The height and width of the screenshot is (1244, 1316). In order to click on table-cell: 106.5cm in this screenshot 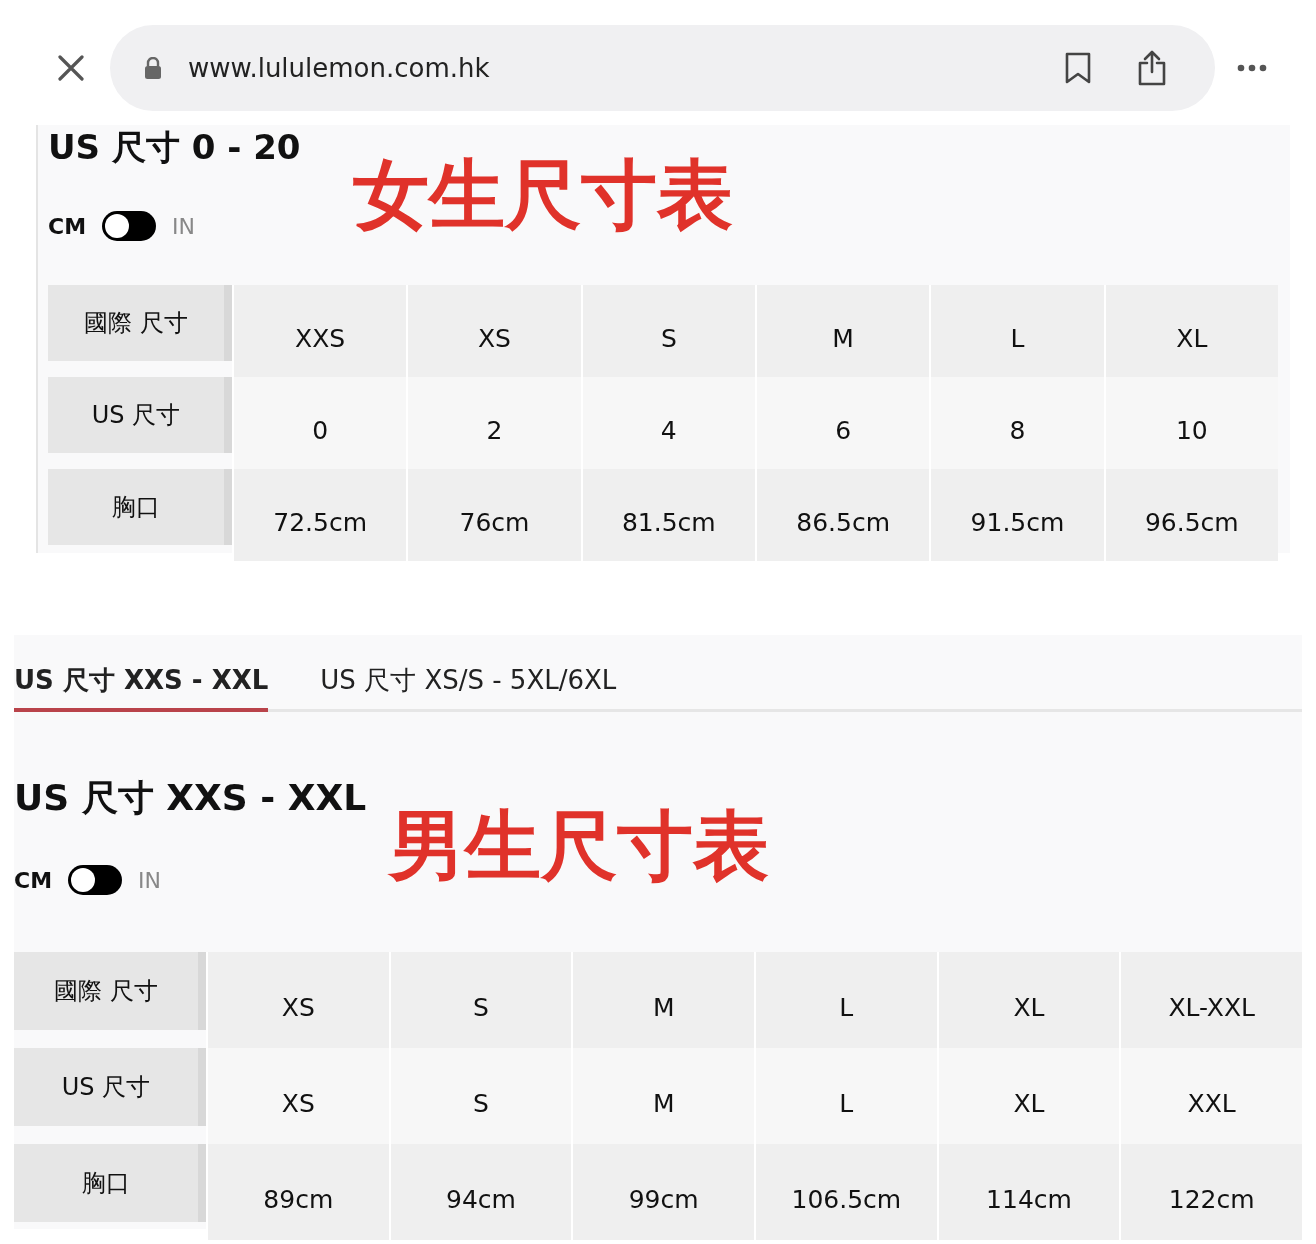, I will do `click(845, 1192)`.